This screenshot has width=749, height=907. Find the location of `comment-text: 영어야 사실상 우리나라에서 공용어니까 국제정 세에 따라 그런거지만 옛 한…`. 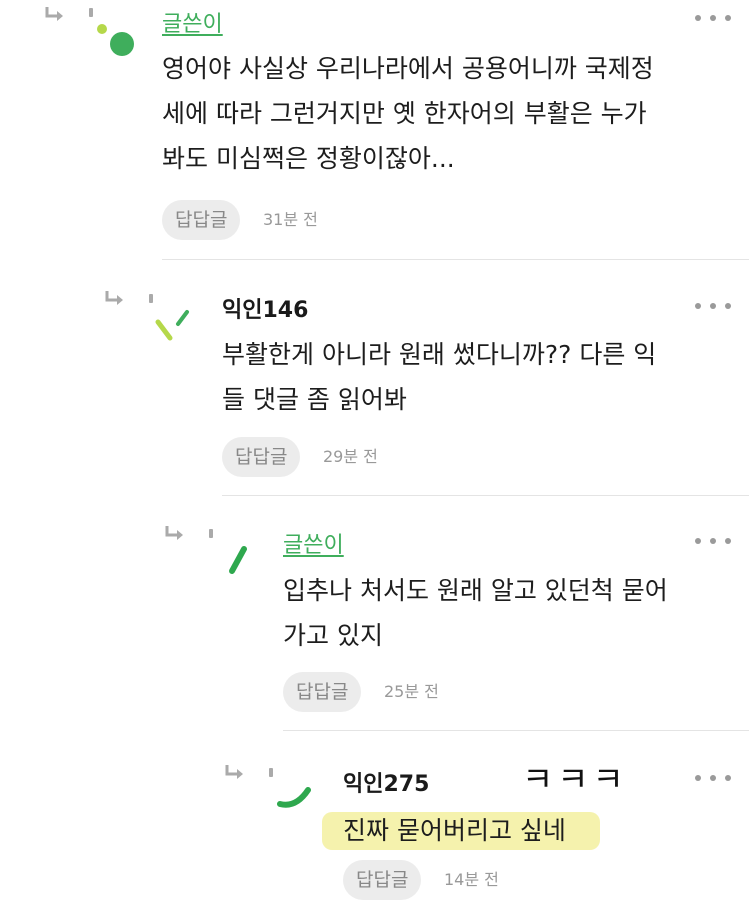

comment-text: 영어야 사실상 우리나라에서 공용어니까 국제정 세에 따라 그런거지만 옛 한… is located at coordinates (408, 113).